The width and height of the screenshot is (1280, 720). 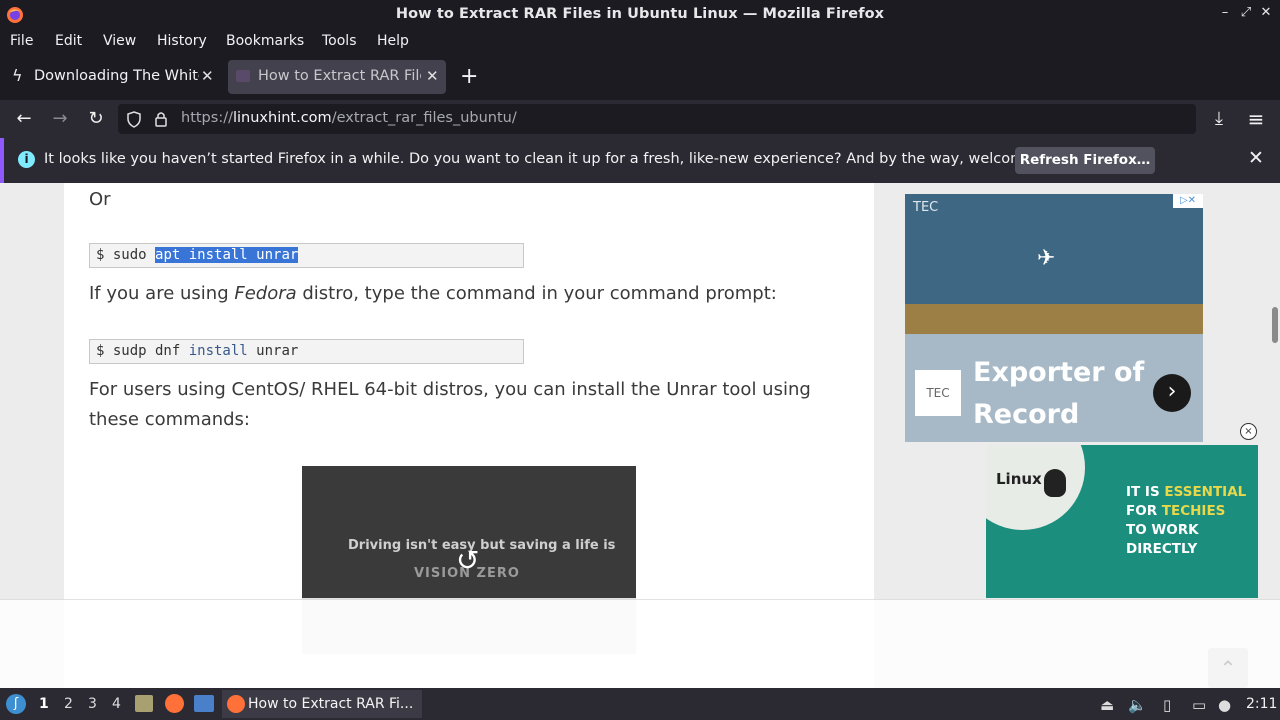 What do you see at coordinates (116, 76) in the screenshot?
I see `tab-label: Downloading The White H` at bounding box center [116, 76].